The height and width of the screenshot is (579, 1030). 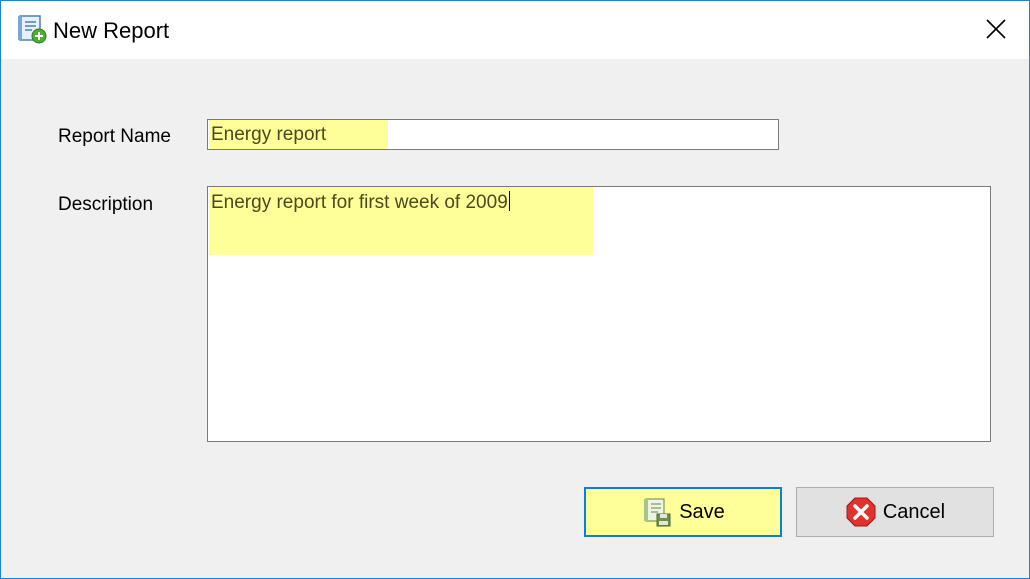 I want to click on description-value-wrap: Energy report for first week of 2009, so click(x=360, y=202).